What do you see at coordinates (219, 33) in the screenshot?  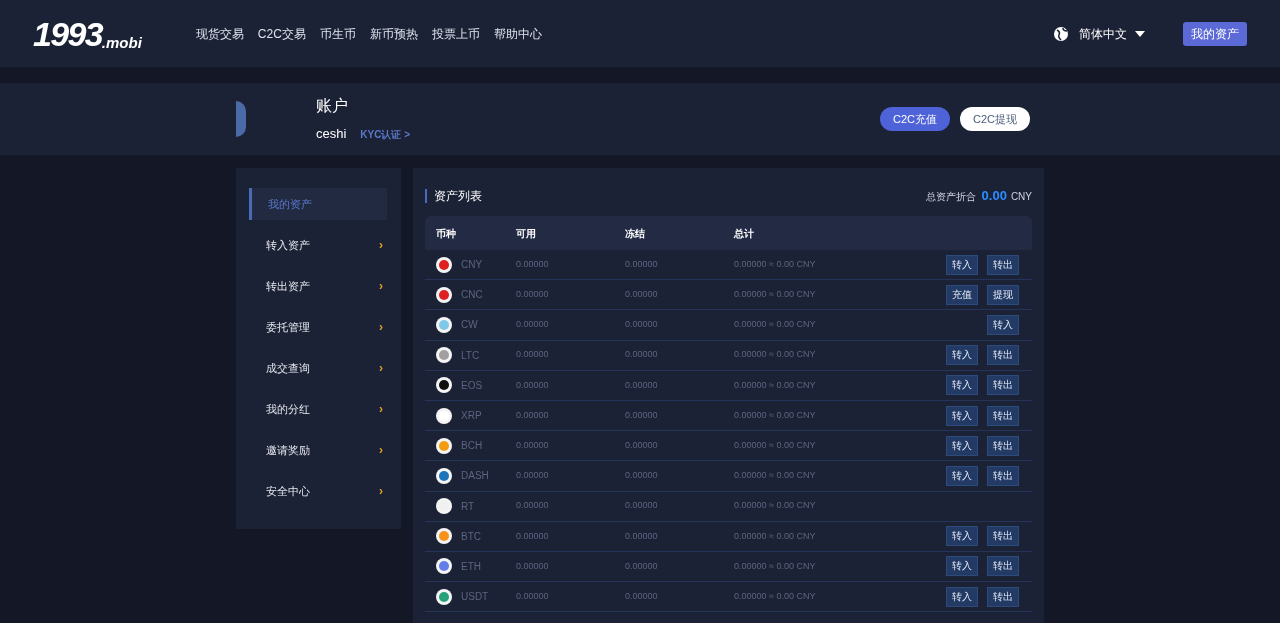 I see `nav-link: 现货交易` at bounding box center [219, 33].